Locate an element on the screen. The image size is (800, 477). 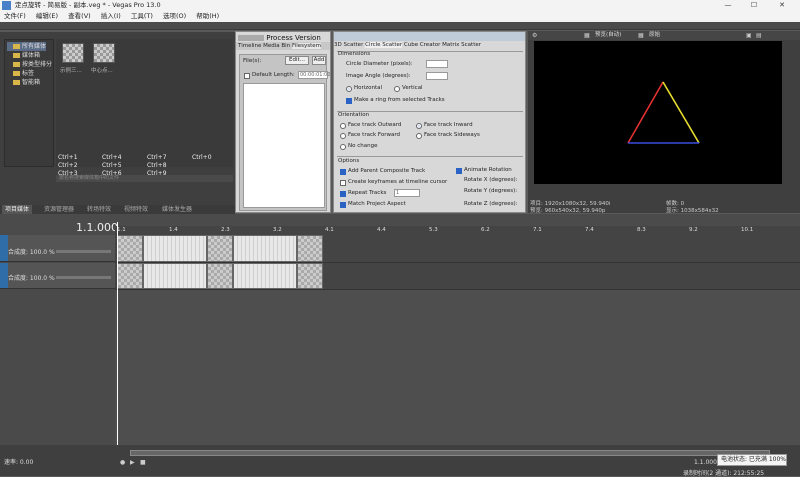
add-parent-checkbox is located at coordinates (343, 172).